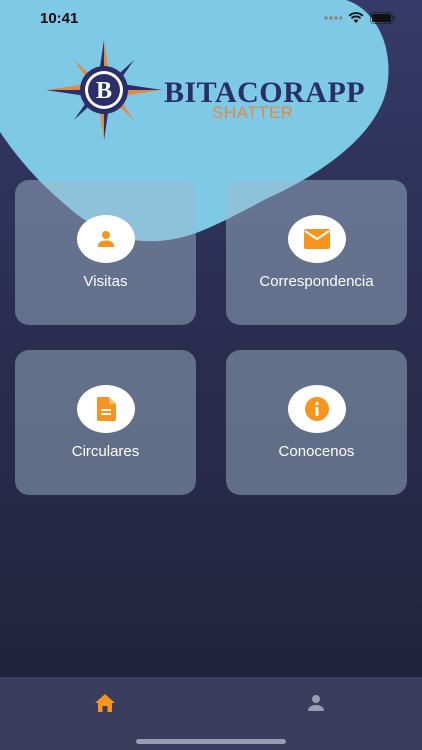 This screenshot has width=422, height=750. I want to click on status-time: 10:41, so click(59, 18).